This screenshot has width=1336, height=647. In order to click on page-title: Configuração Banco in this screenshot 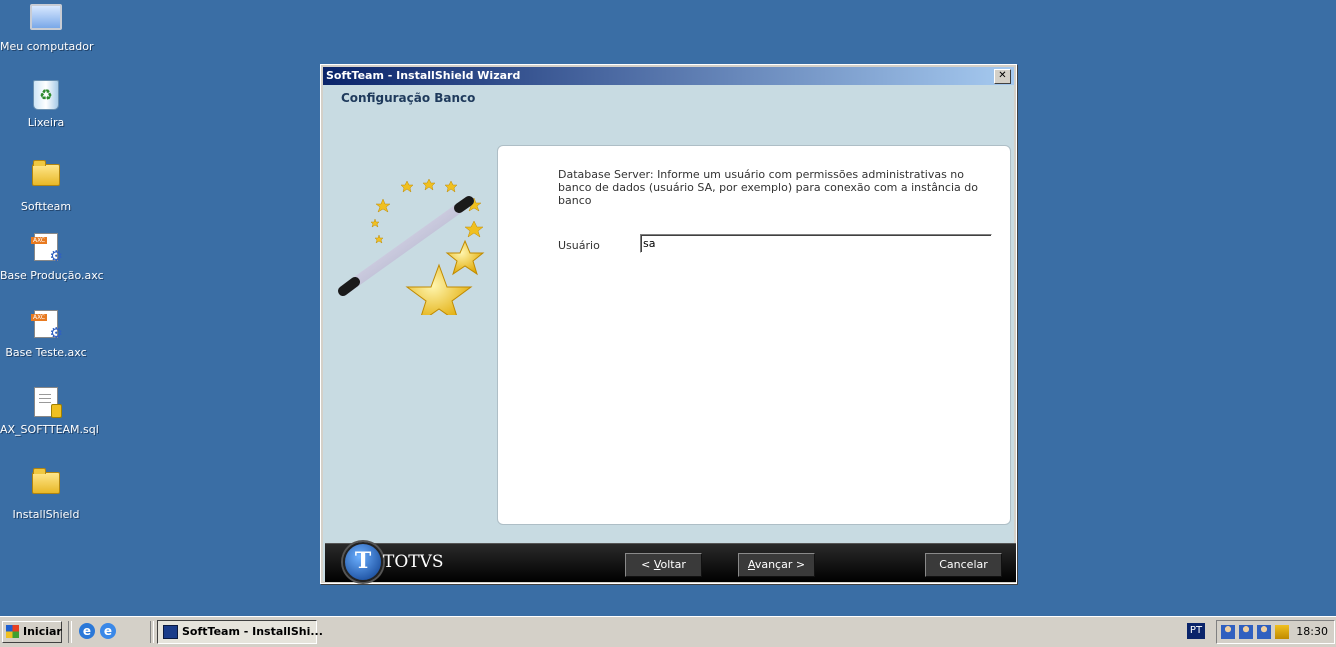, I will do `click(408, 98)`.